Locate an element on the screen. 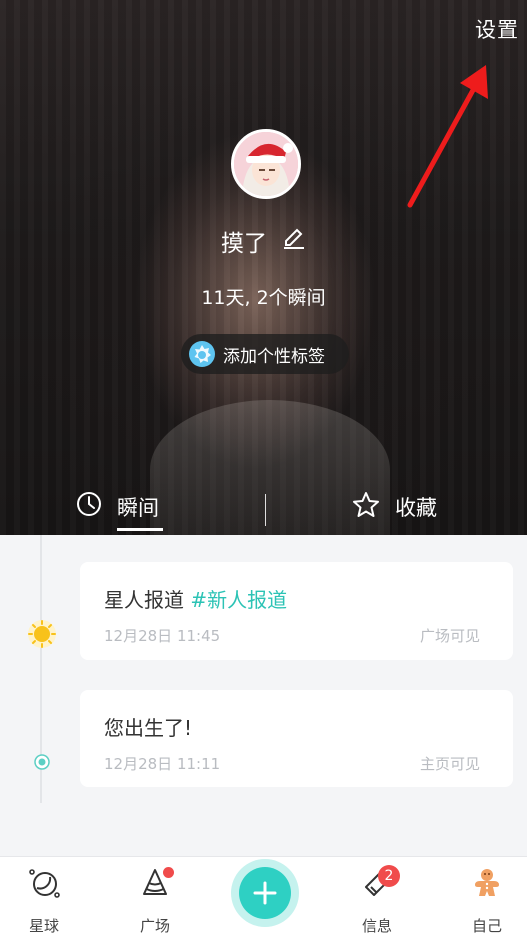  add-tag-button: 添加个性标签 is located at coordinates (265, 354).